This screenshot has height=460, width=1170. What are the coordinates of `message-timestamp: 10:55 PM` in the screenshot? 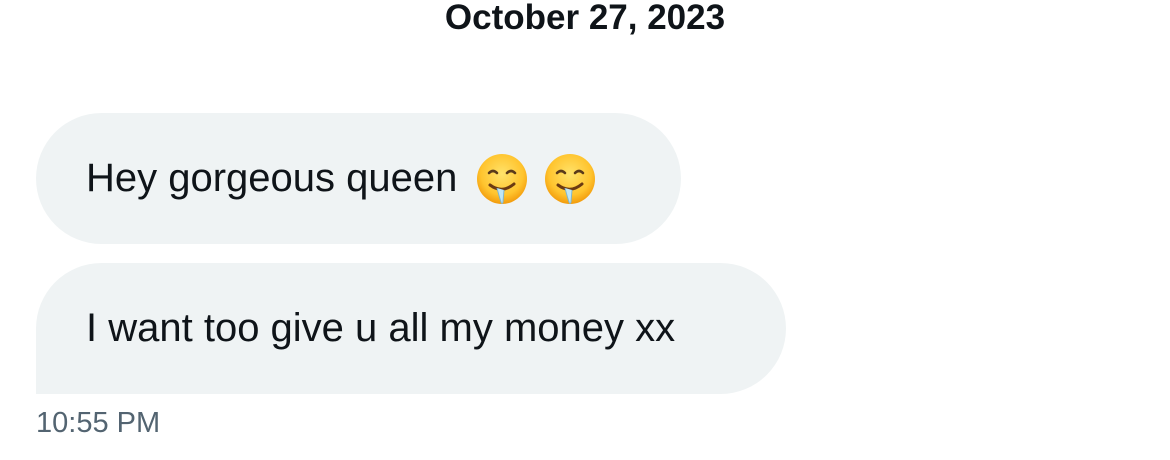 It's located at (98, 423).